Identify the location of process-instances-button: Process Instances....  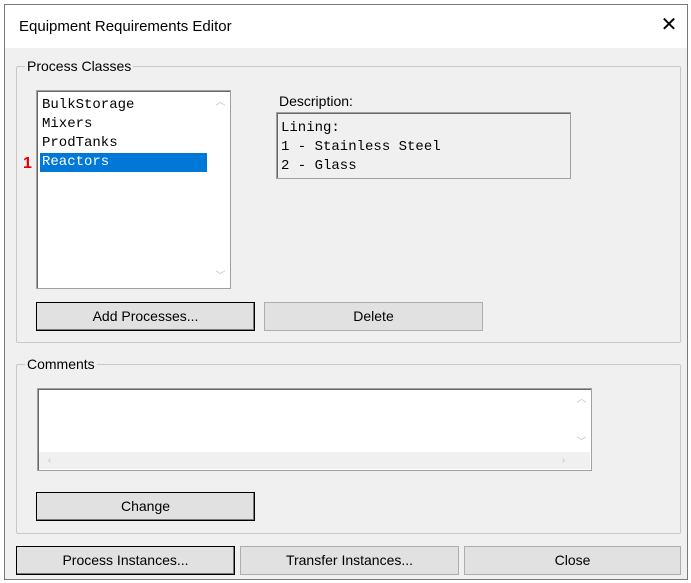
(125, 560).